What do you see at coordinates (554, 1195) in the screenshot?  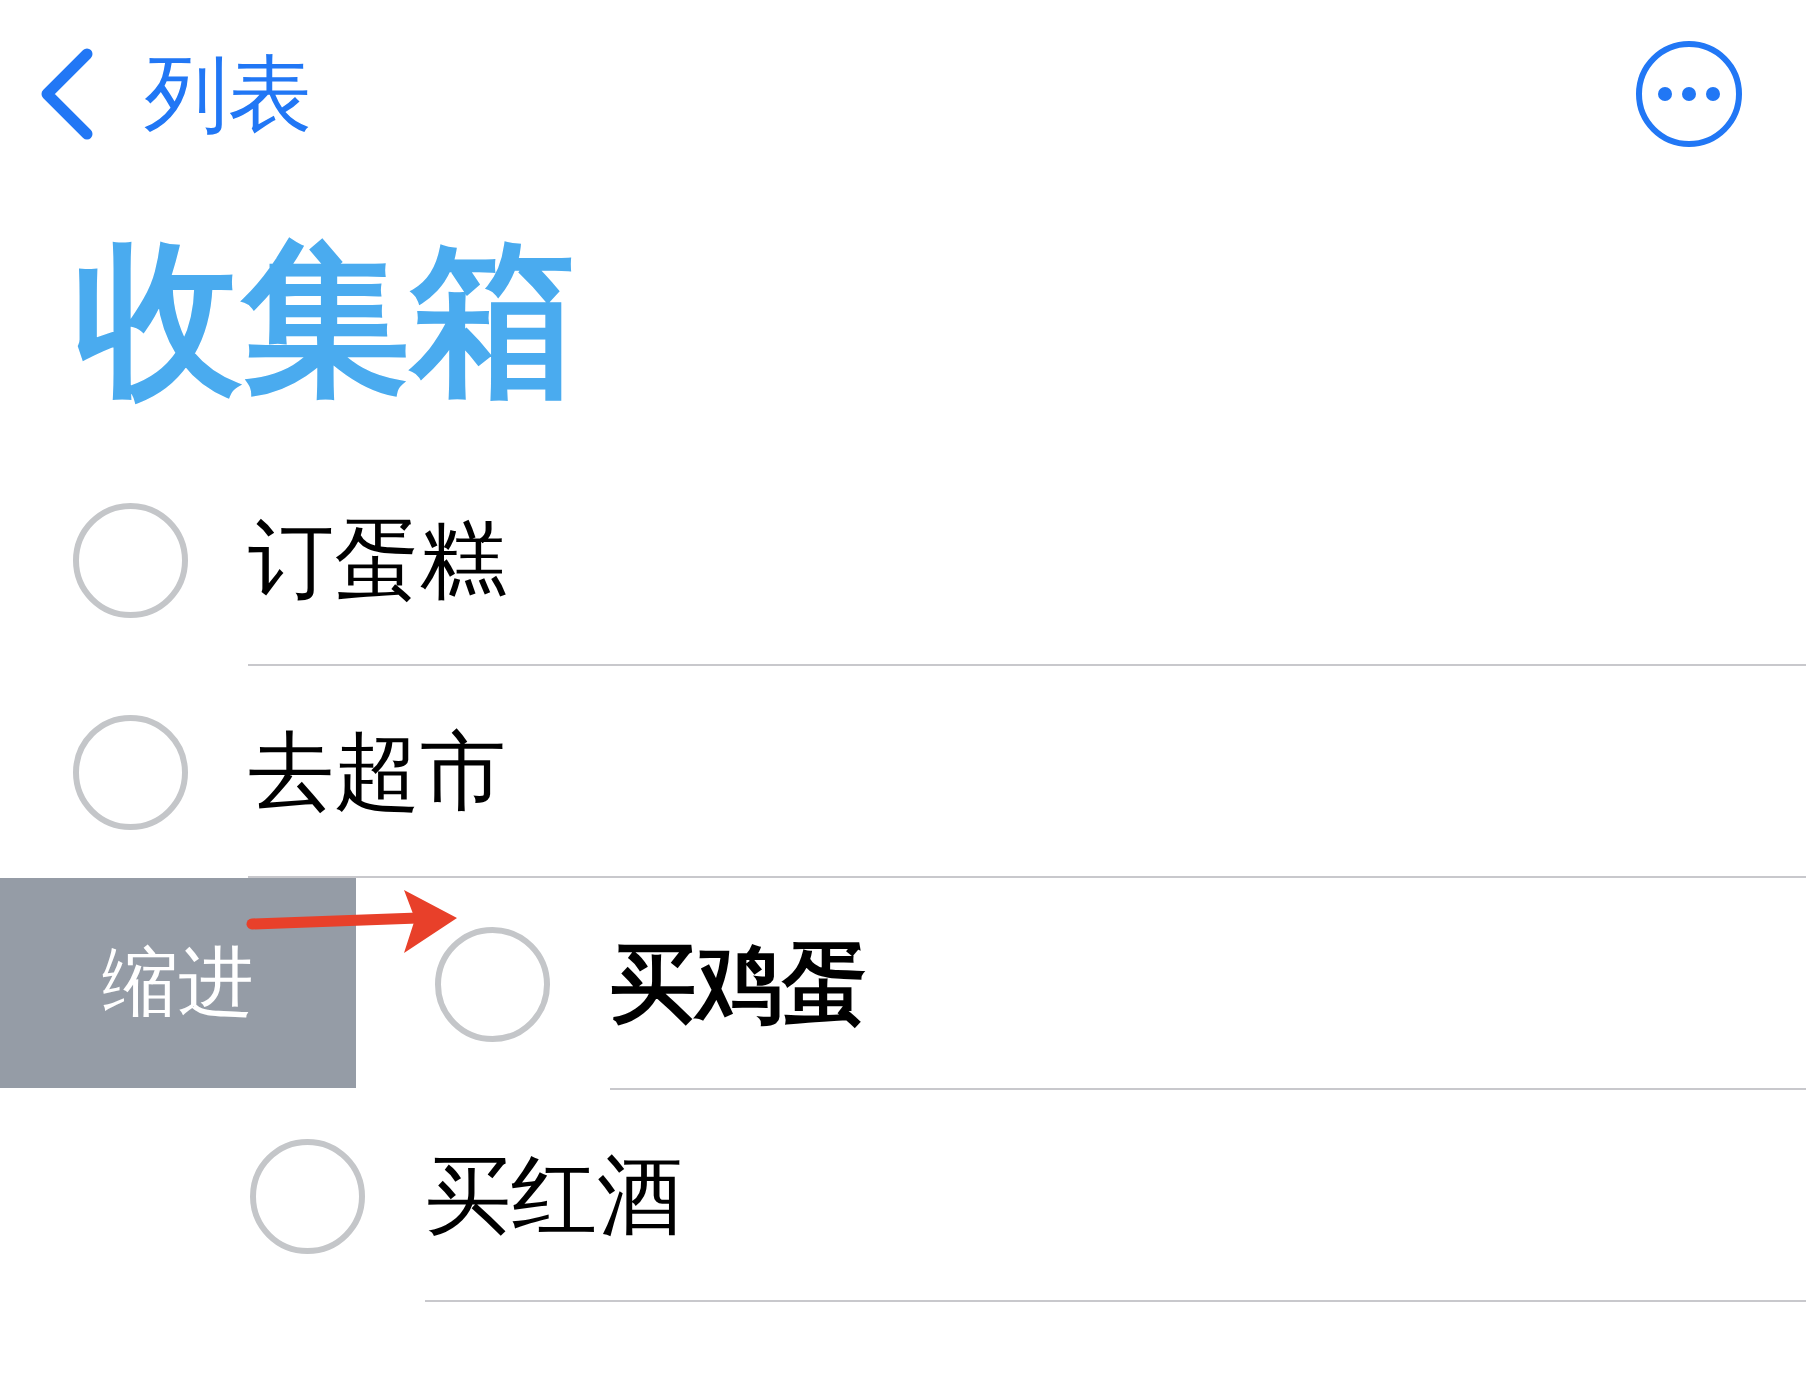 I see `reminder-title: 买红酒` at bounding box center [554, 1195].